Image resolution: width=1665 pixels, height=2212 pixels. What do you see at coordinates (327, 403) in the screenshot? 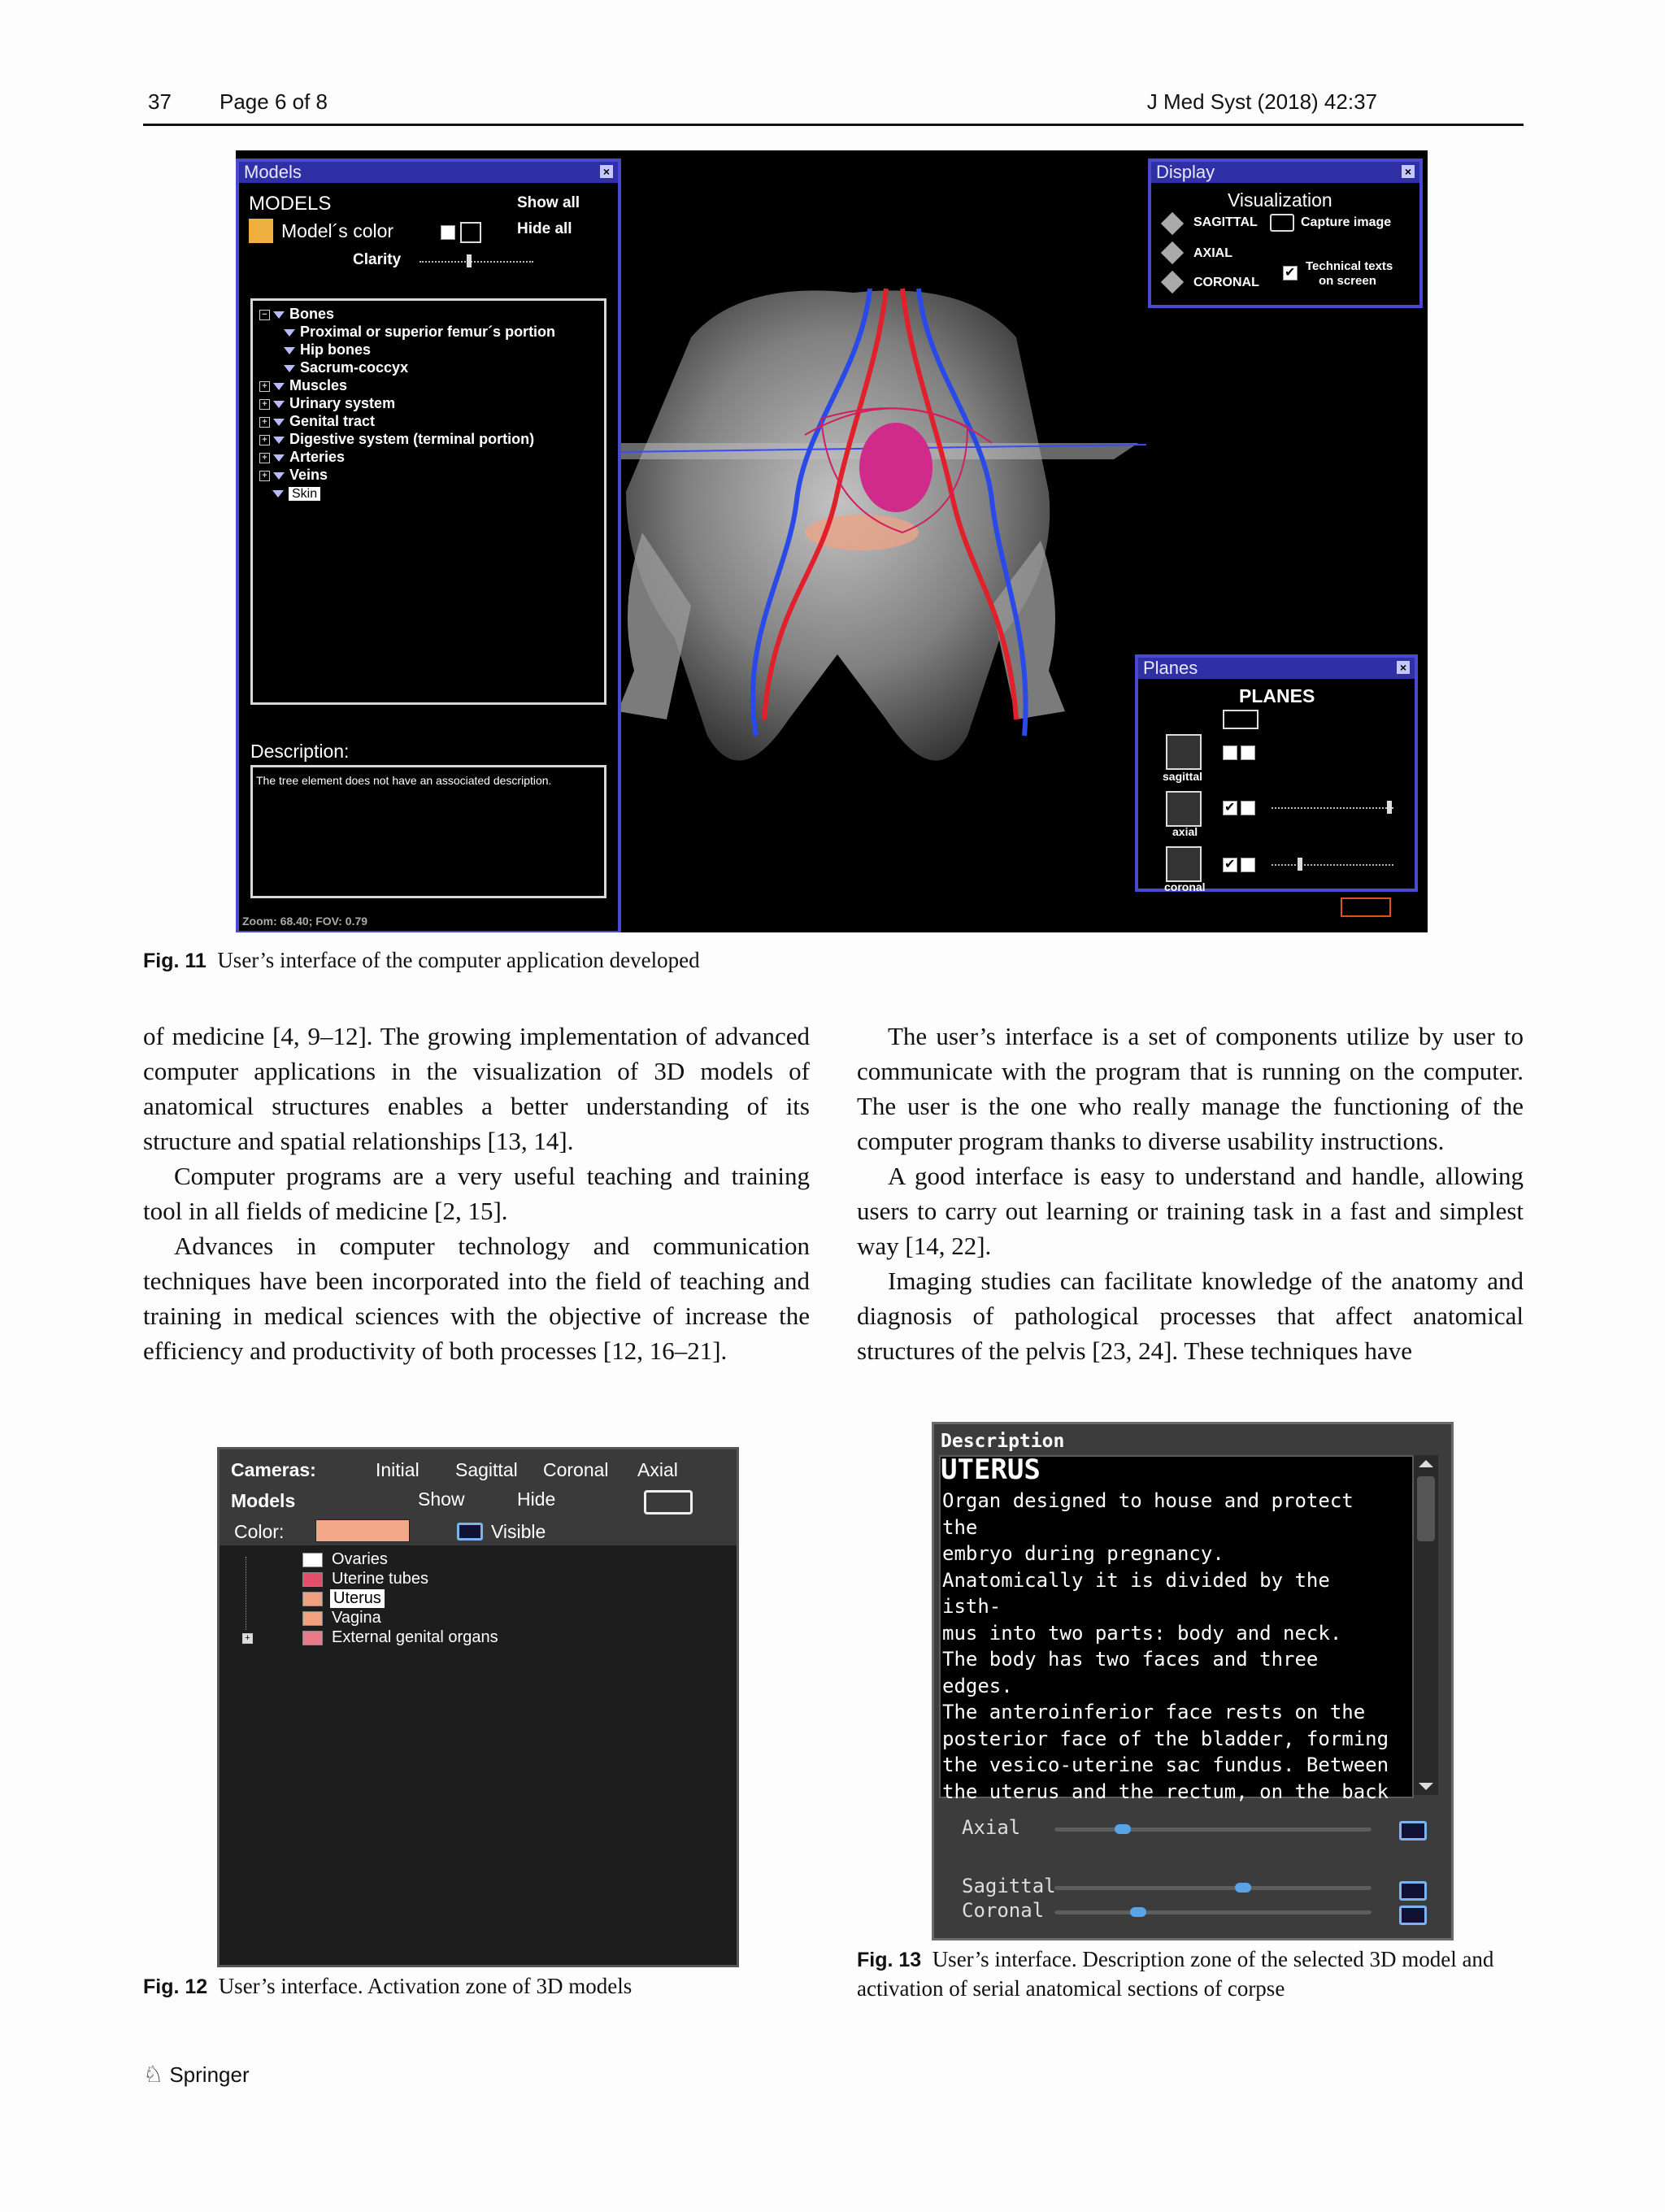
I see `tree-item-urinary: + Urinary system` at bounding box center [327, 403].